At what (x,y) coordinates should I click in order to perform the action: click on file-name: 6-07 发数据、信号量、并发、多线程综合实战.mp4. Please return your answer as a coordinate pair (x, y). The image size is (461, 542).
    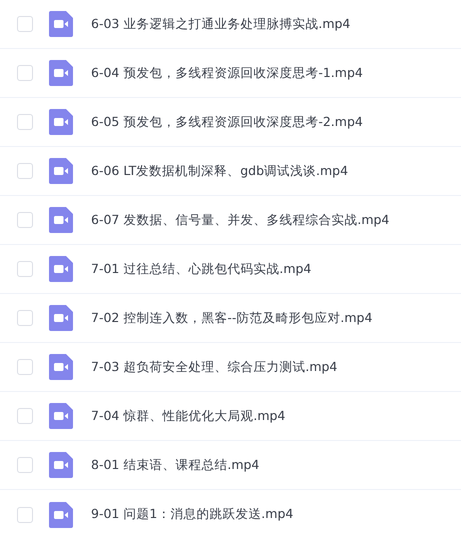
    Looking at the image, I should click on (240, 220).